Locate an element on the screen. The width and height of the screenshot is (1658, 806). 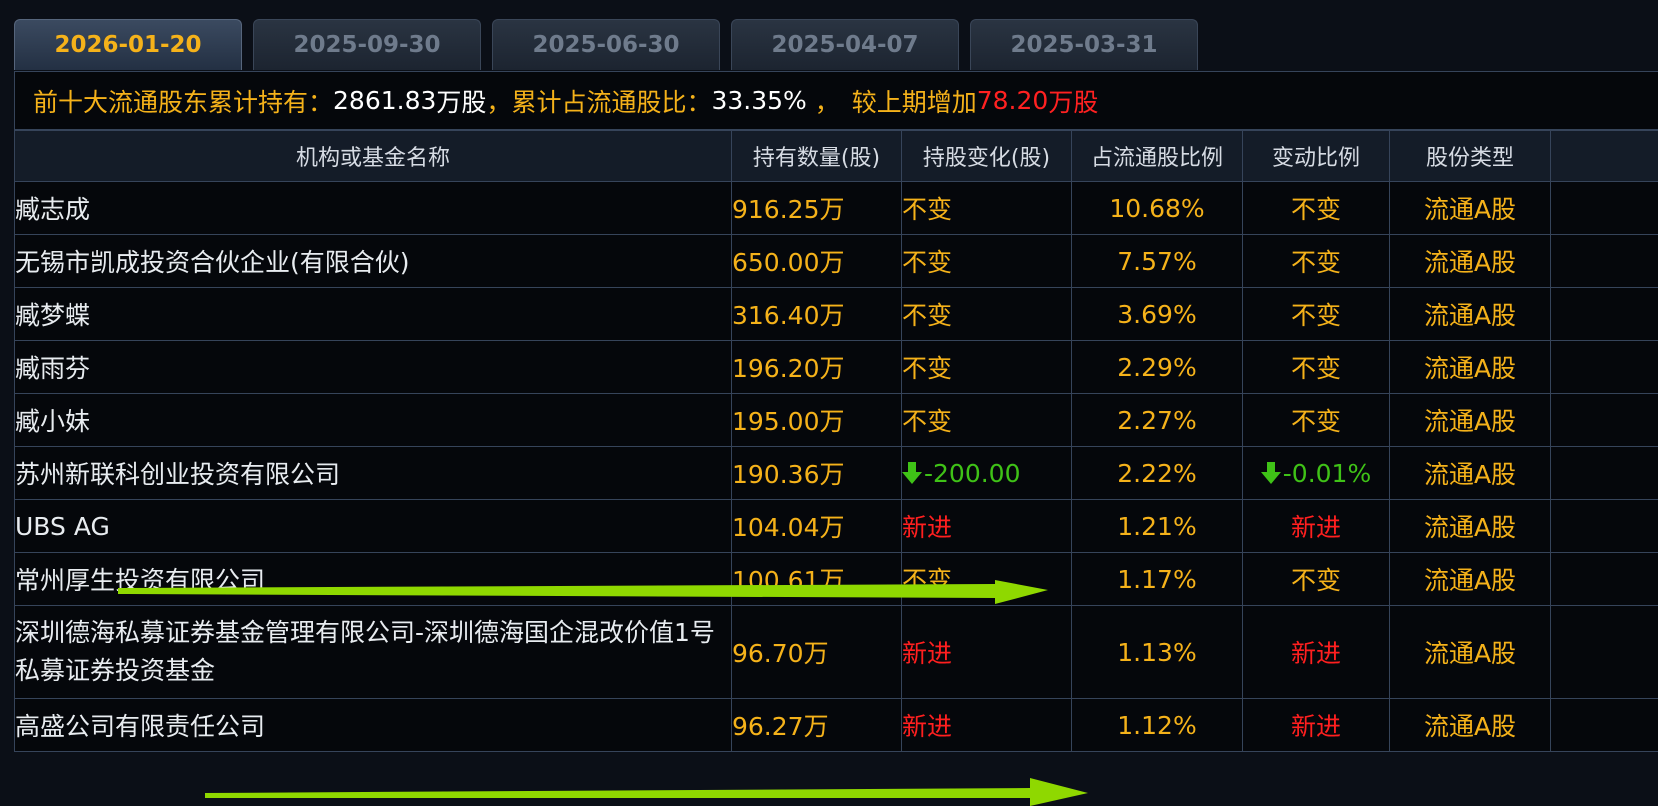
table-row: 臧雨芬 196.20万 不变 2.29% 不变 流通A股 is located at coordinates (836, 367).